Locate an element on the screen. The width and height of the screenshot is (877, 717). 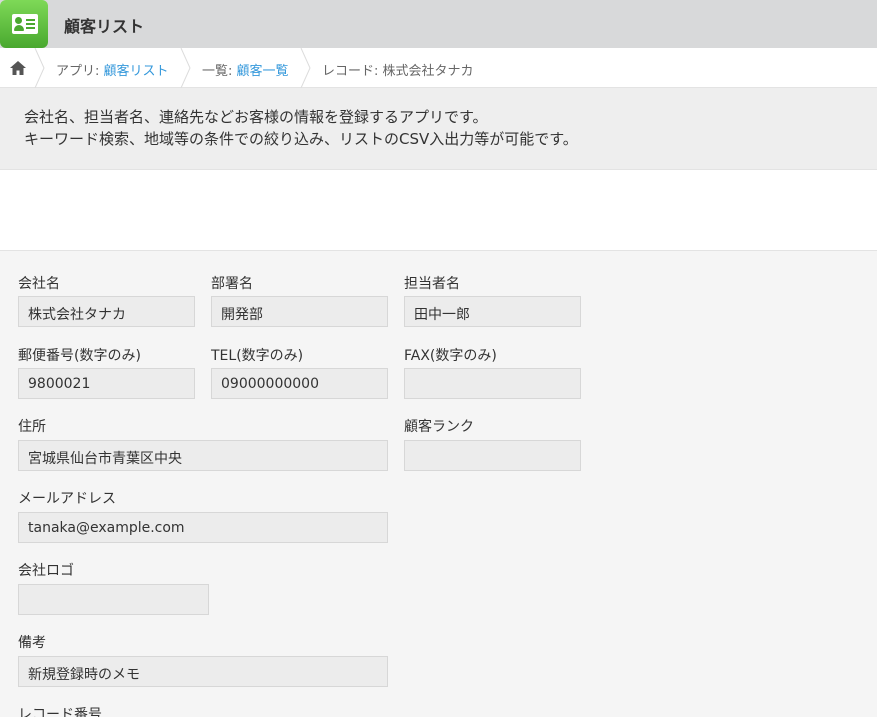
fax-field is located at coordinates (492, 383).